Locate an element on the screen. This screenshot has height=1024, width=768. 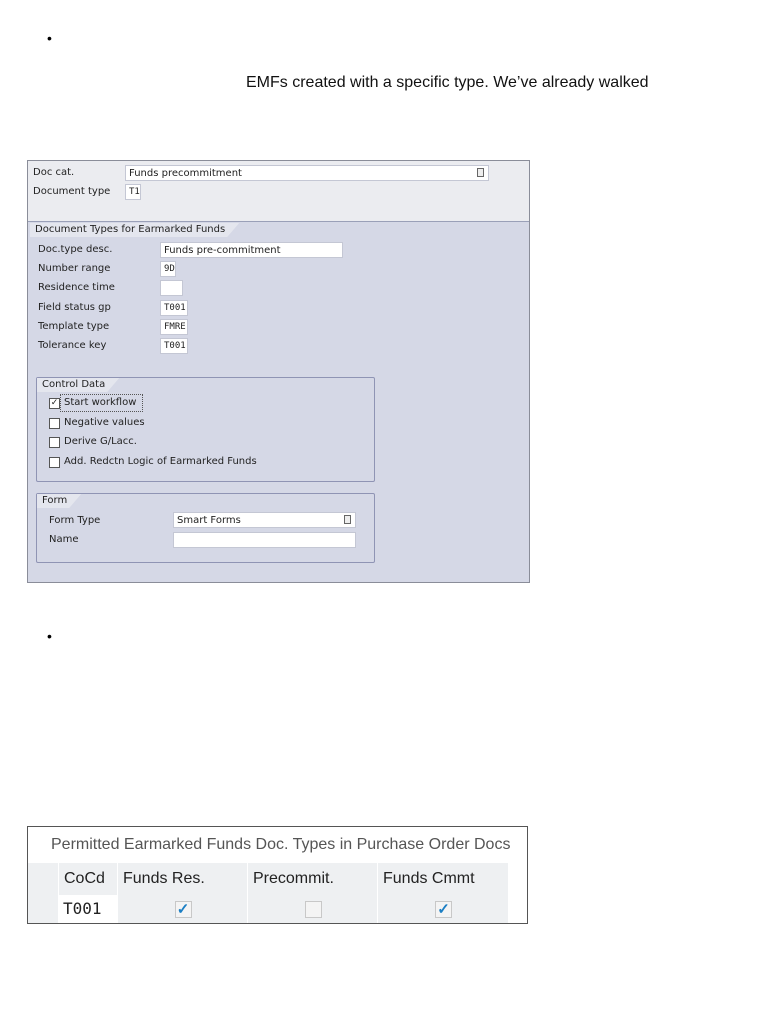
col-header-funds-res: Funds Res. is located at coordinates (183, 879).